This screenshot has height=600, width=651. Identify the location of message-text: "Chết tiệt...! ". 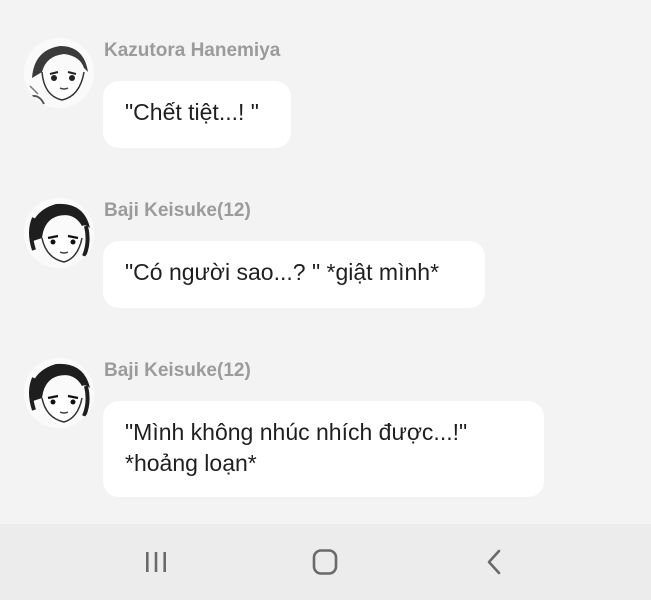
(192, 112).